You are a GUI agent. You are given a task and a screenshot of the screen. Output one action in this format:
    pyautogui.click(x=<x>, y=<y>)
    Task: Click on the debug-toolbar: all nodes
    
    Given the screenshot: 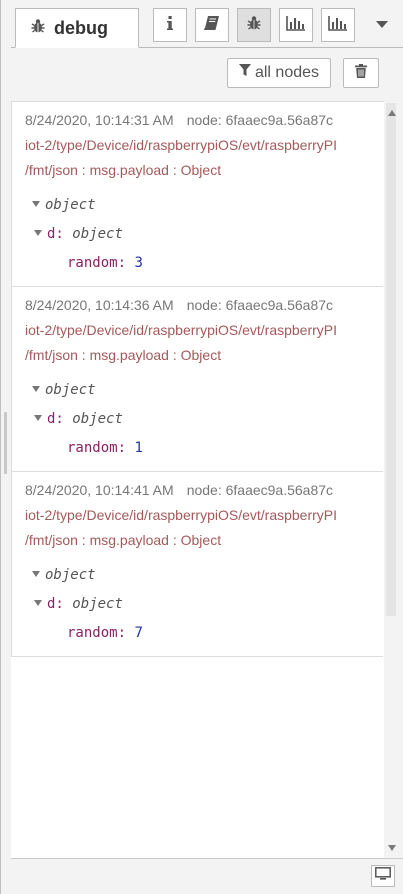 What is the action you would take?
    pyautogui.click(x=207, y=74)
    